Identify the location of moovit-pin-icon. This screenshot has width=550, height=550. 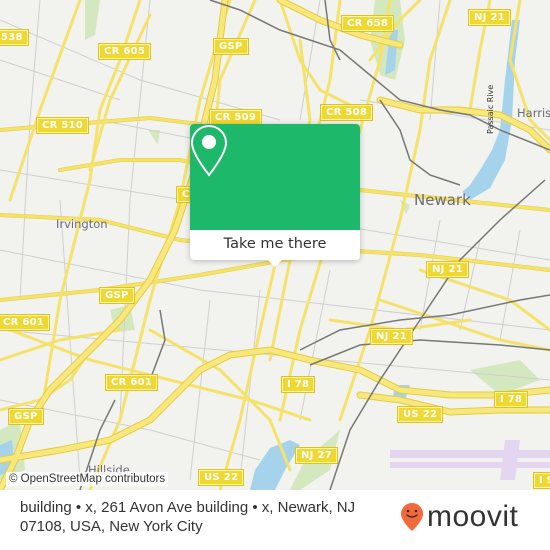
(412, 517).